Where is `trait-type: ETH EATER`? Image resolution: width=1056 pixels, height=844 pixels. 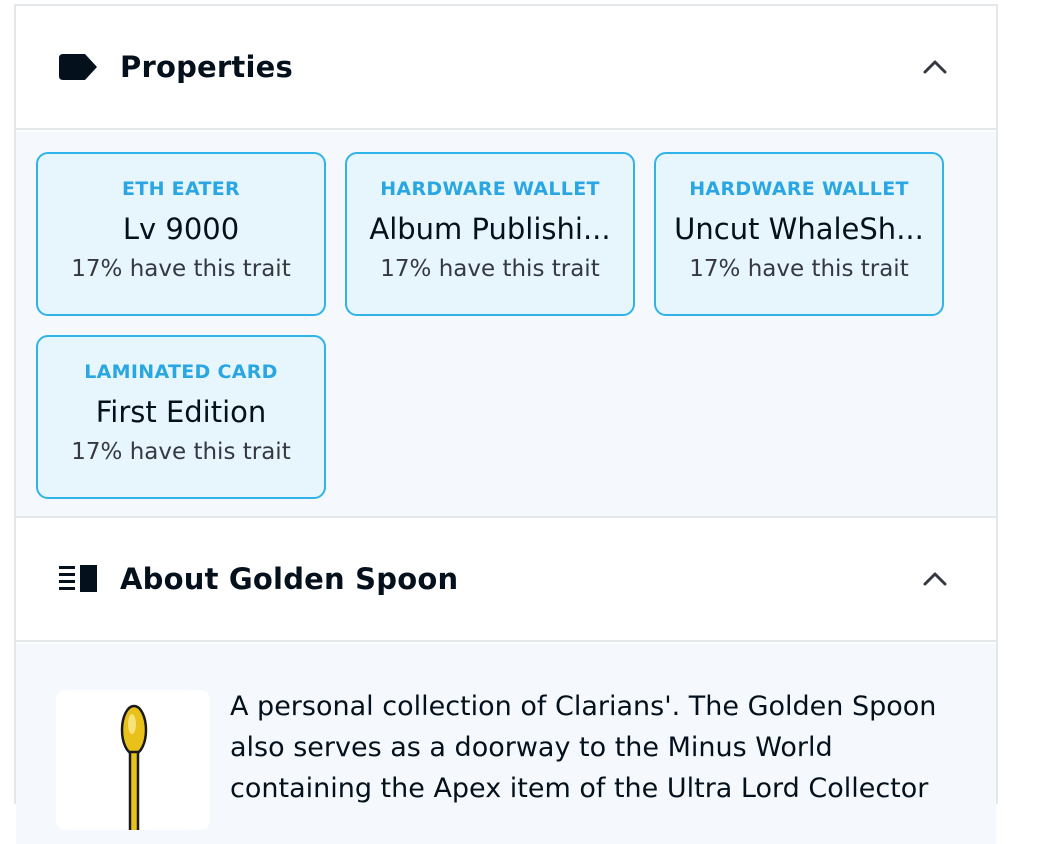 trait-type: ETH EATER is located at coordinates (181, 189).